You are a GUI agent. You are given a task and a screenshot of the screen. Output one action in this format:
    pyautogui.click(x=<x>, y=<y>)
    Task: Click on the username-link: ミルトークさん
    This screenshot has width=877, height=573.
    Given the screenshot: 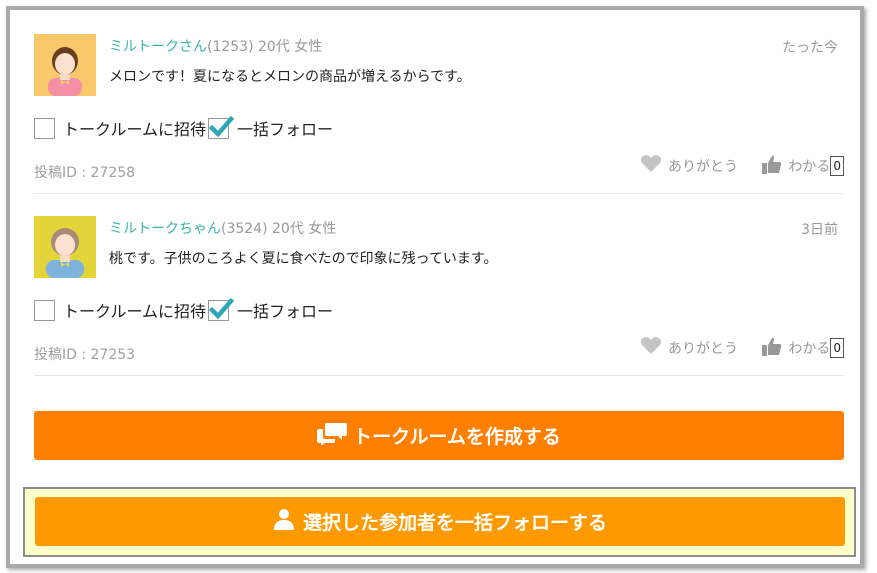 What is the action you would take?
    pyautogui.click(x=158, y=47)
    